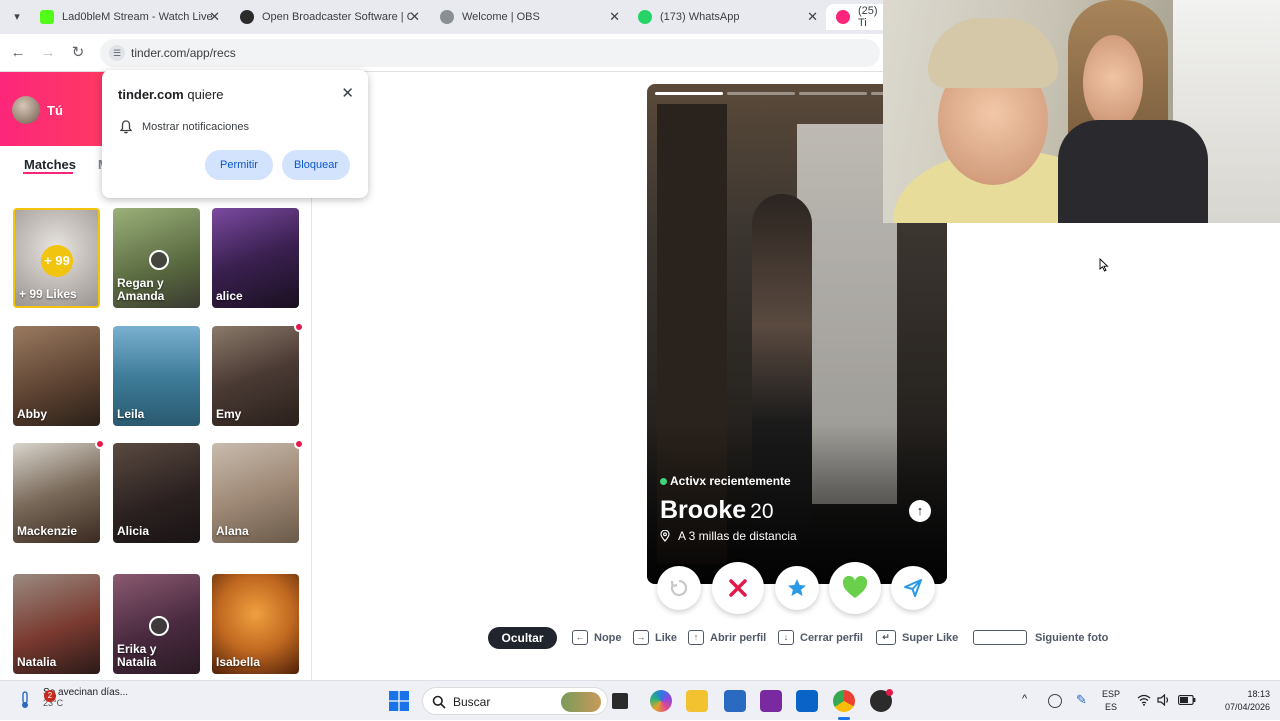 Image resolution: width=1280 pixels, height=721 pixels. I want to click on input-language-indicator: ESP ES, so click(1111, 701).